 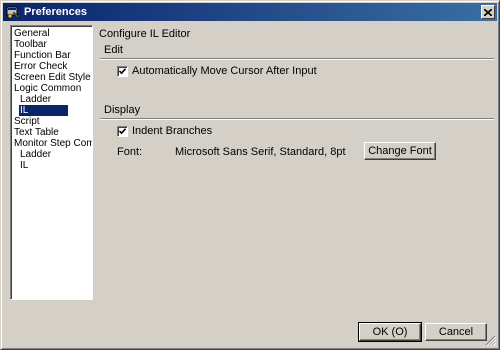 I want to click on edit-section-divider, so click(x=297, y=59).